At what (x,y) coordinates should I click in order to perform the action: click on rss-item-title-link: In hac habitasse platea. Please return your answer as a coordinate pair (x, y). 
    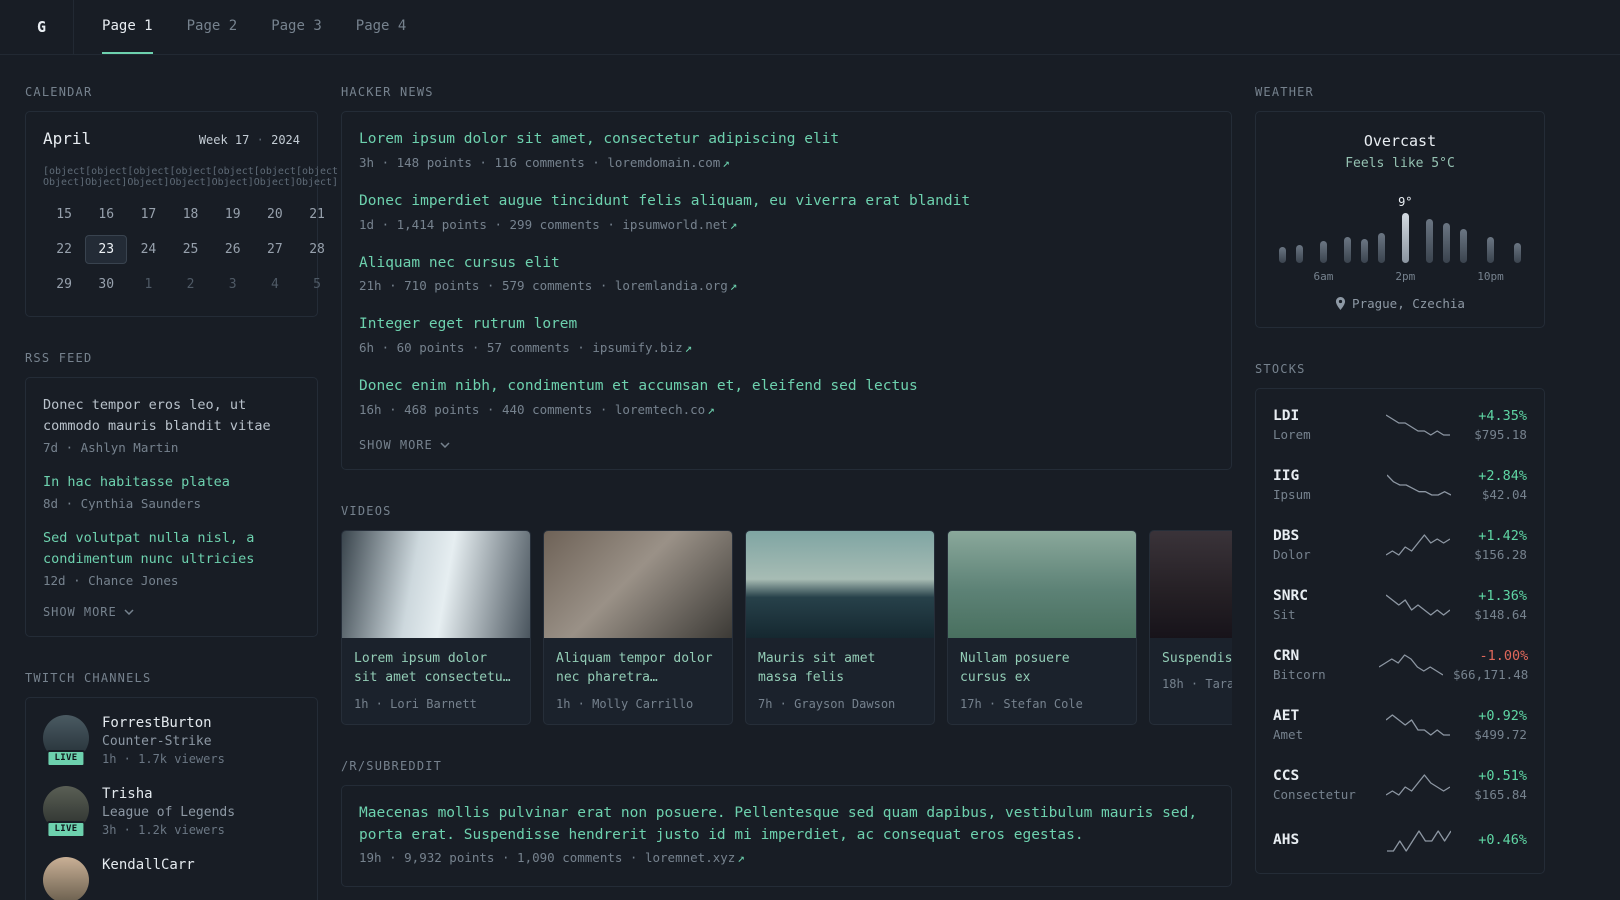
    Looking at the image, I should click on (171, 482).